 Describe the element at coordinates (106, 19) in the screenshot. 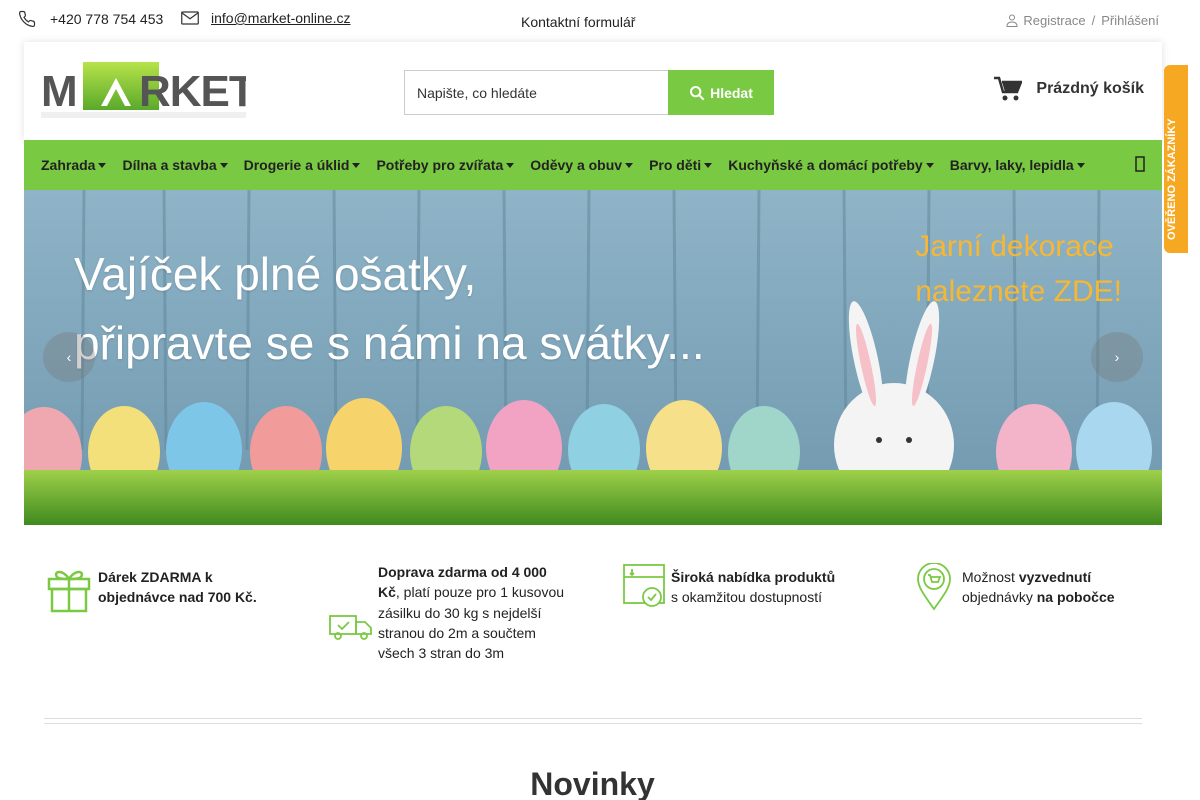

I see `phone-number: +420 778 754 453` at that location.